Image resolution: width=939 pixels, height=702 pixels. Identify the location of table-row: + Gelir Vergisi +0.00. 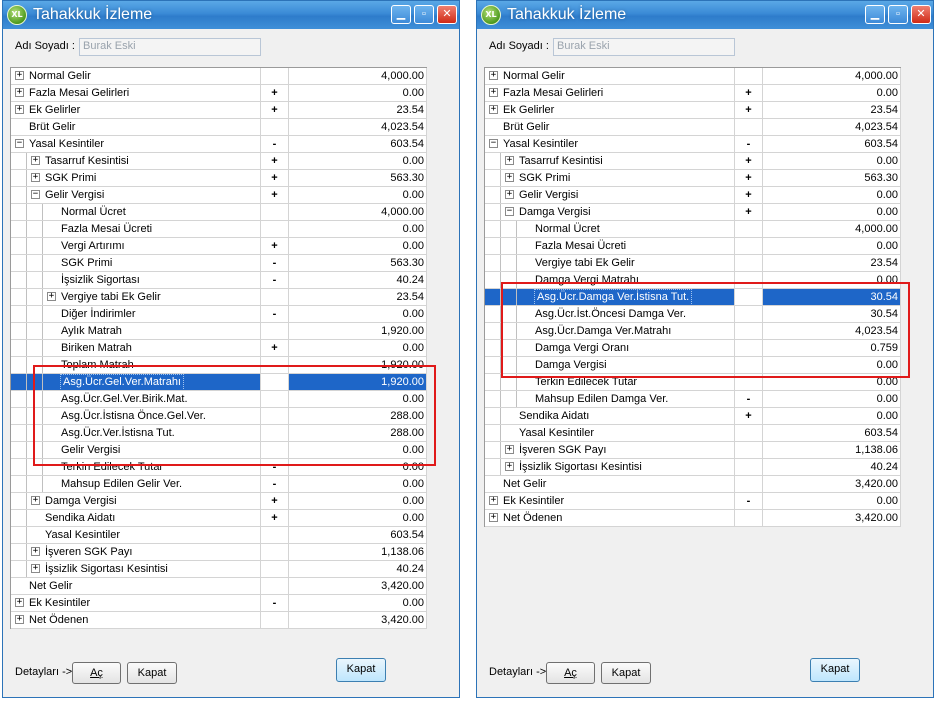
(693, 195).